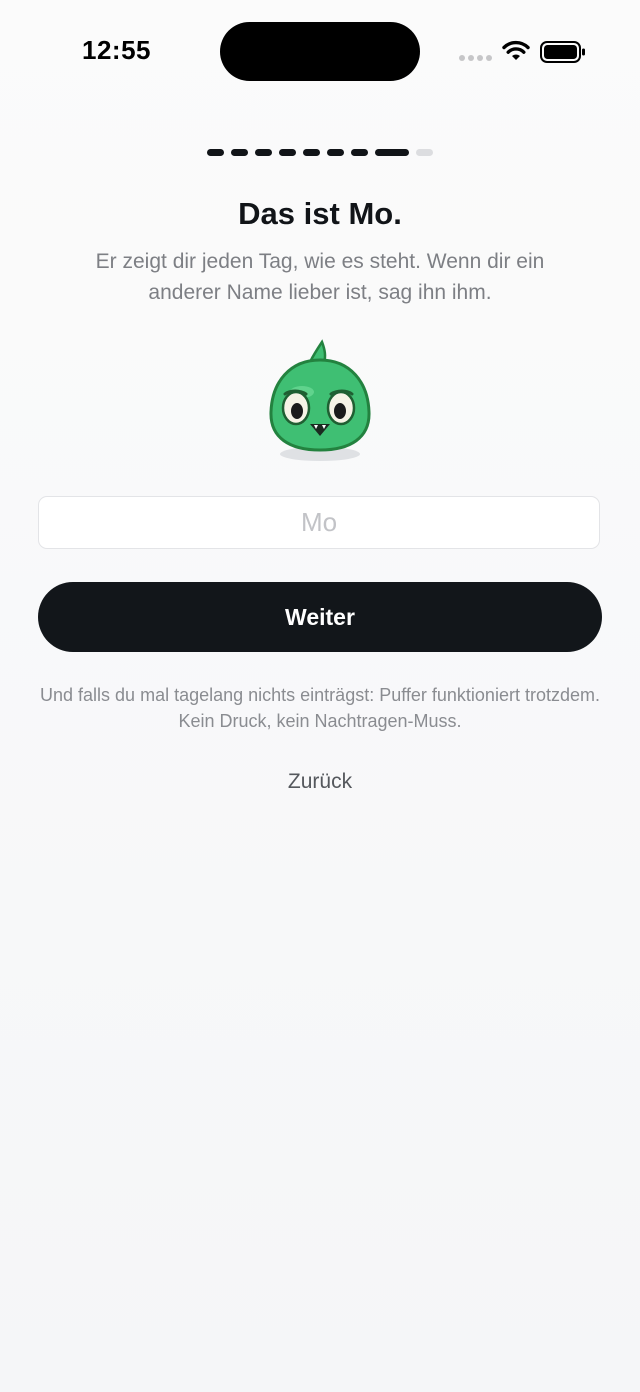 Image resolution: width=640 pixels, height=1392 pixels. I want to click on dynamic-island, so click(320, 51).